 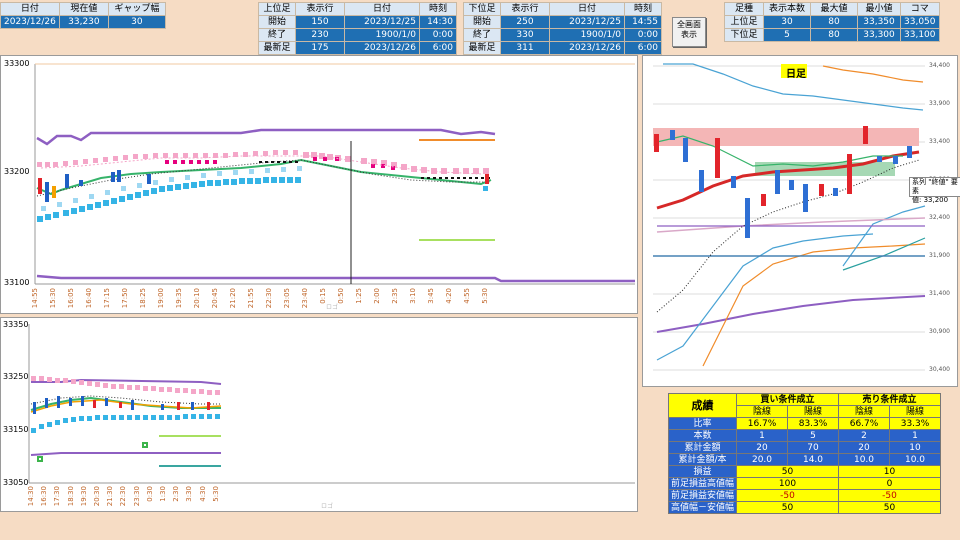 What do you see at coordinates (813, 447) in the screenshot?
I see `stats-cell: 70` at bounding box center [813, 447].